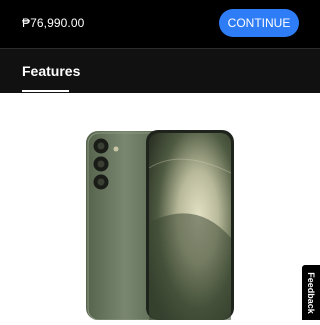 The height and width of the screenshot is (325, 320). What do you see at coordinates (160, 24) in the screenshot?
I see `checkout-bar: ₱76,990.00 CONTINUE` at bounding box center [160, 24].